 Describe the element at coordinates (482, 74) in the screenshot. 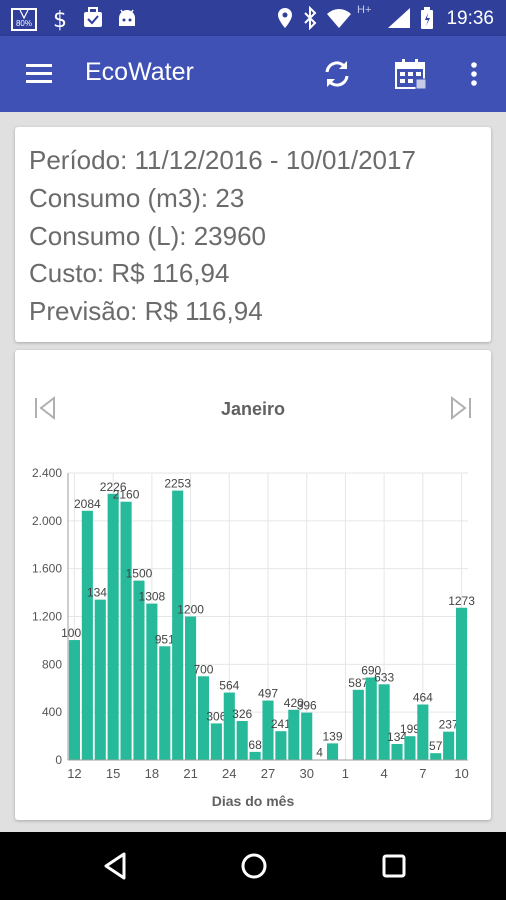

I see `more-vert-icon` at that location.